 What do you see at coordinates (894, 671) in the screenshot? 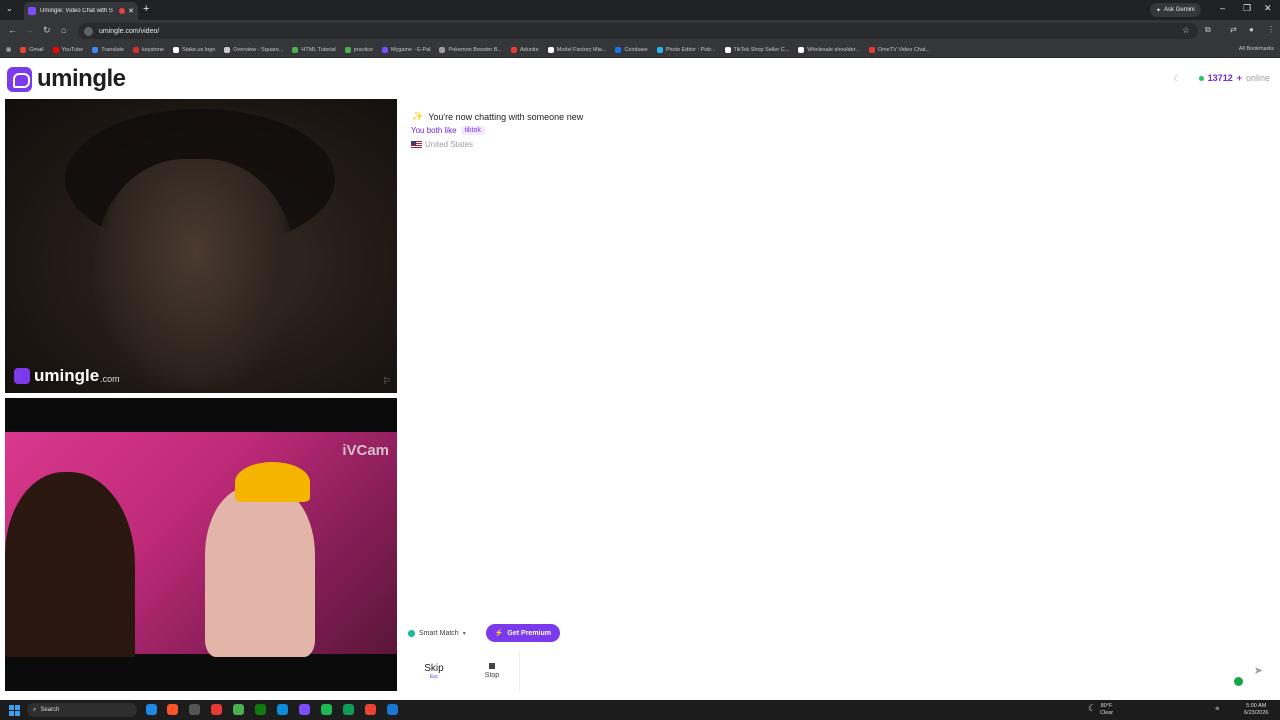
I see `message-input: ➤` at bounding box center [894, 671].